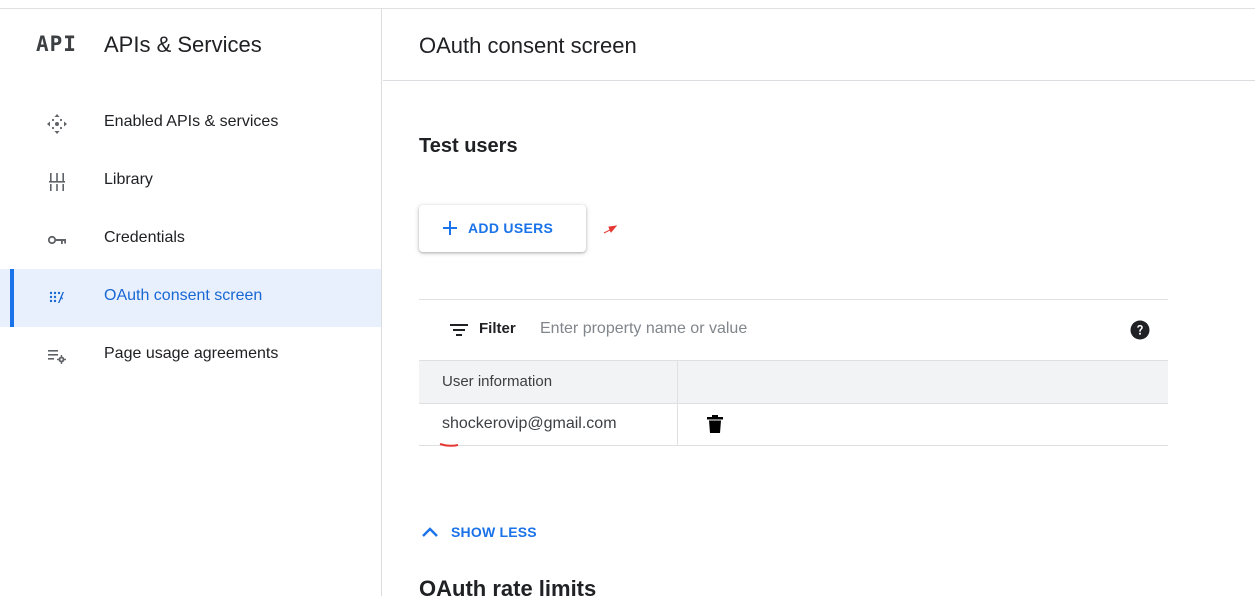 Image resolution: width=1255 pixels, height=596 pixels. I want to click on sidebar-title: APIs & Services, so click(183, 44).